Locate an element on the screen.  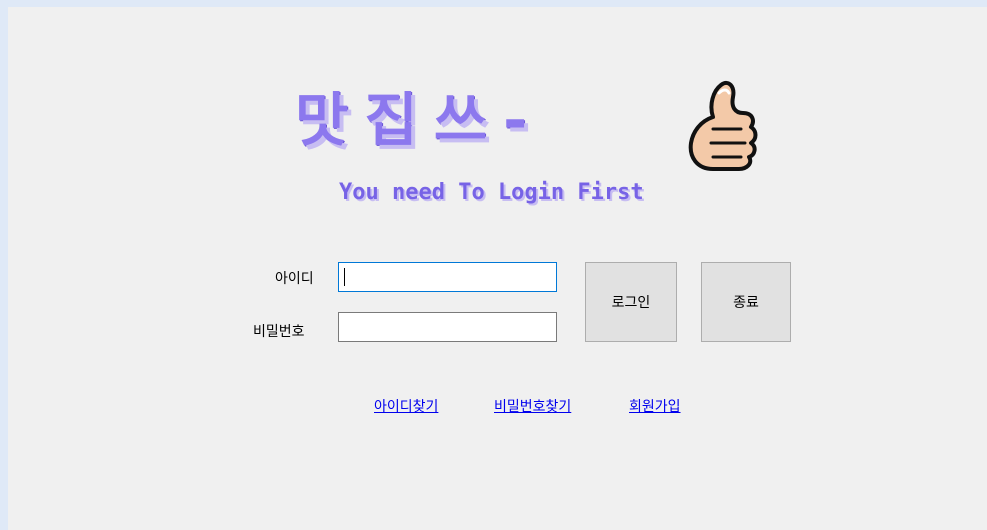
logo-tagline: You need To Login First is located at coordinates (491, 192).